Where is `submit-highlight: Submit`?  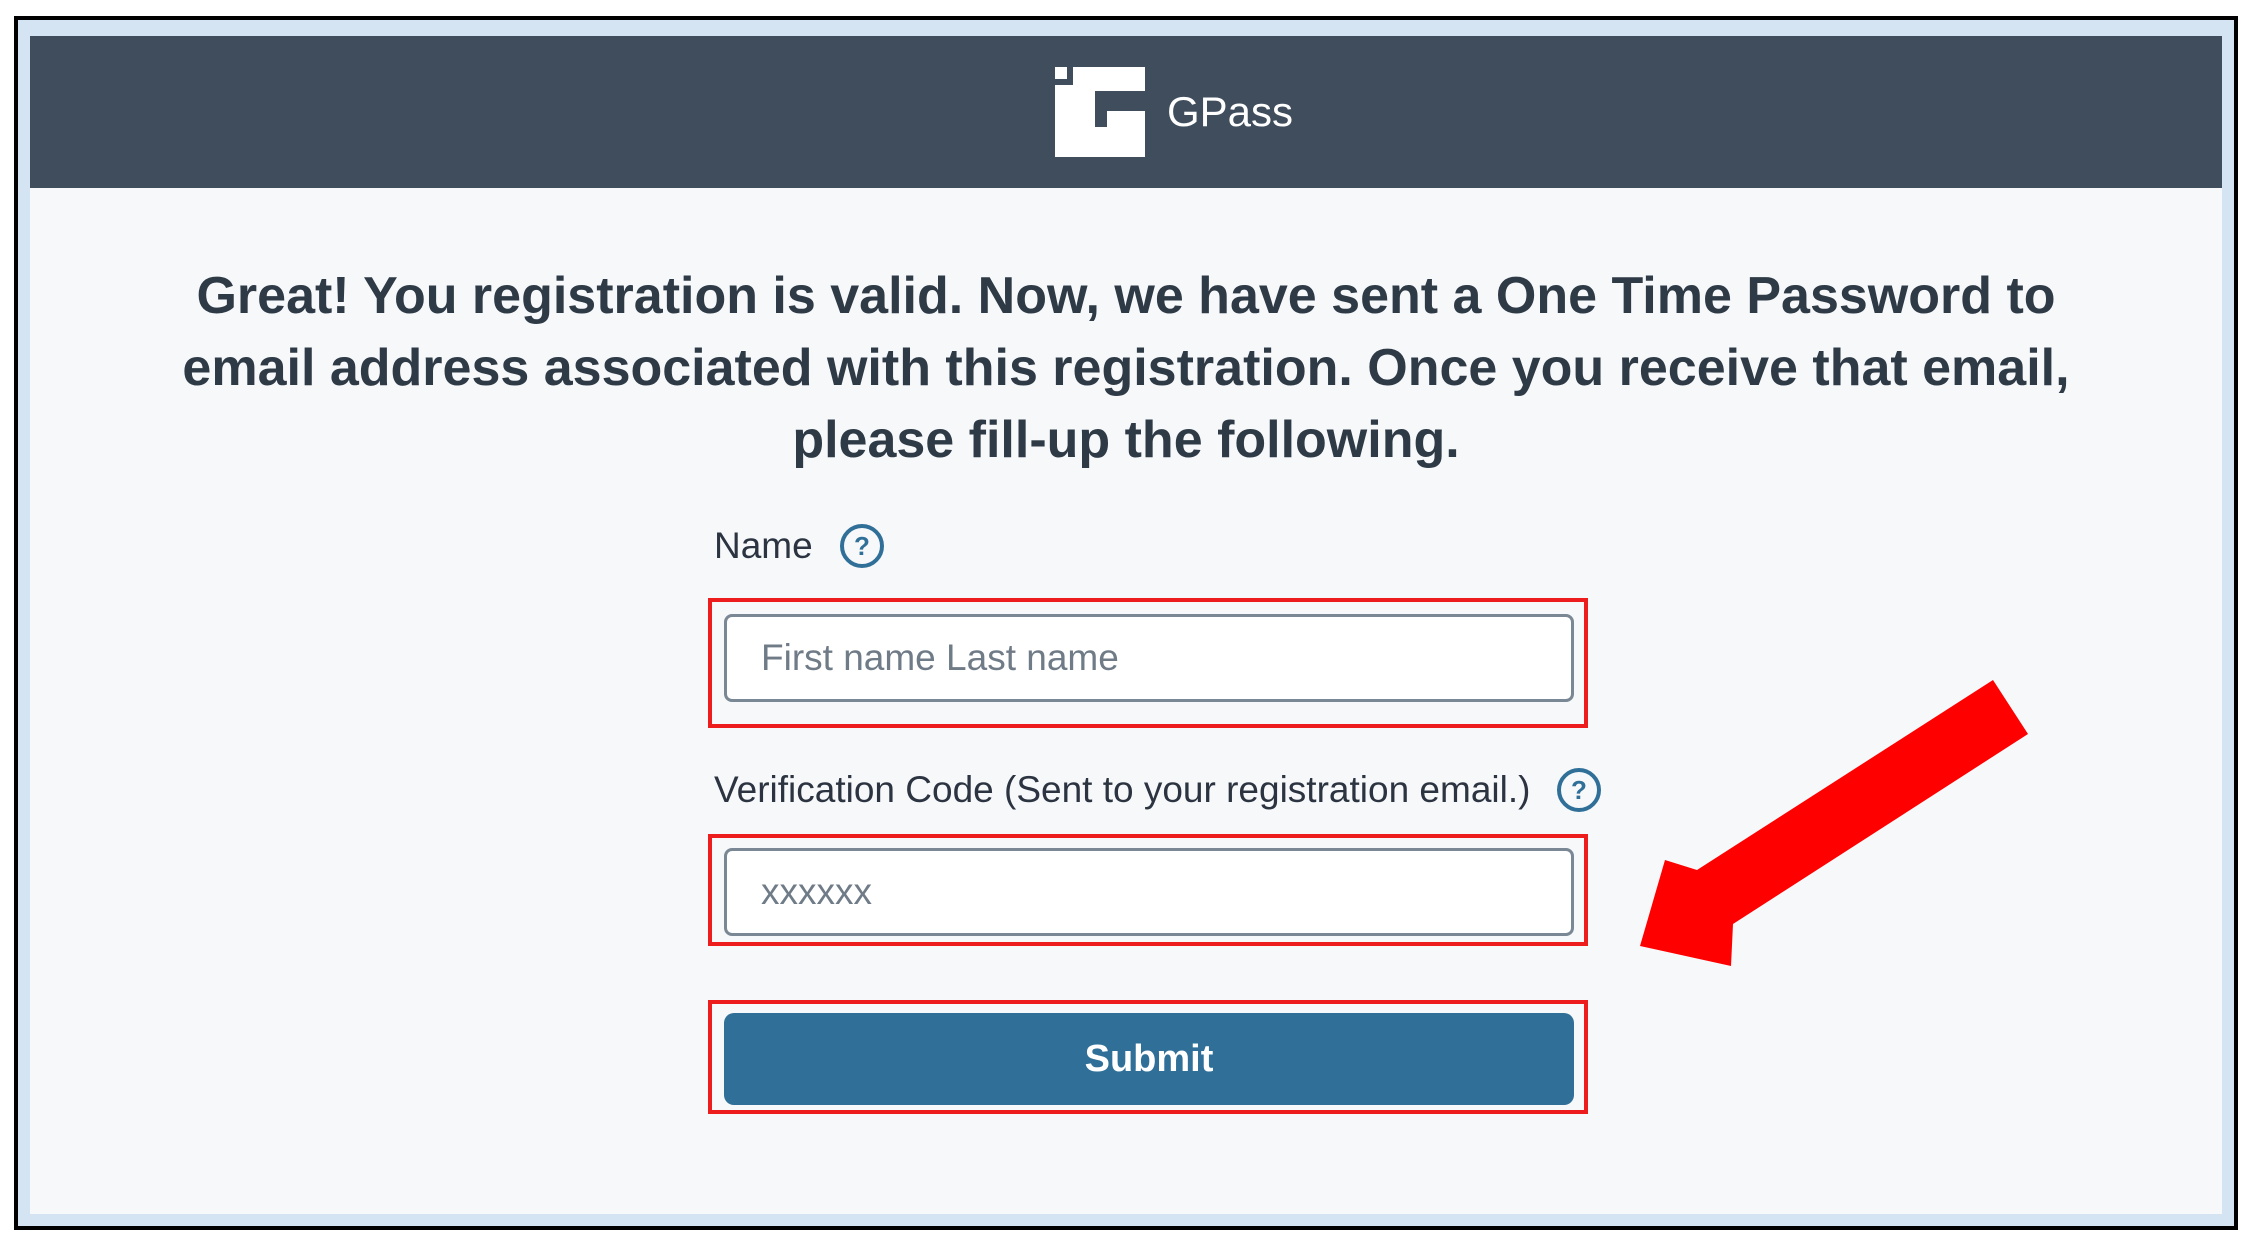
submit-highlight: Submit is located at coordinates (1148, 1057).